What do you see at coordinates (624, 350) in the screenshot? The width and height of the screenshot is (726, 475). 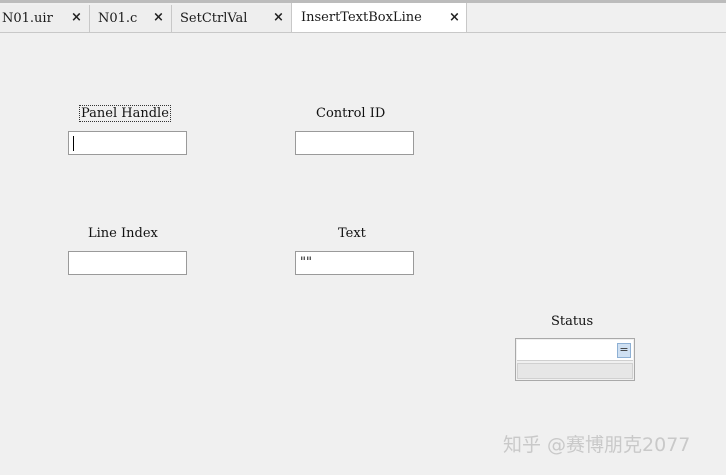 I see `status-menu-button: =` at bounding box center [624, 350].